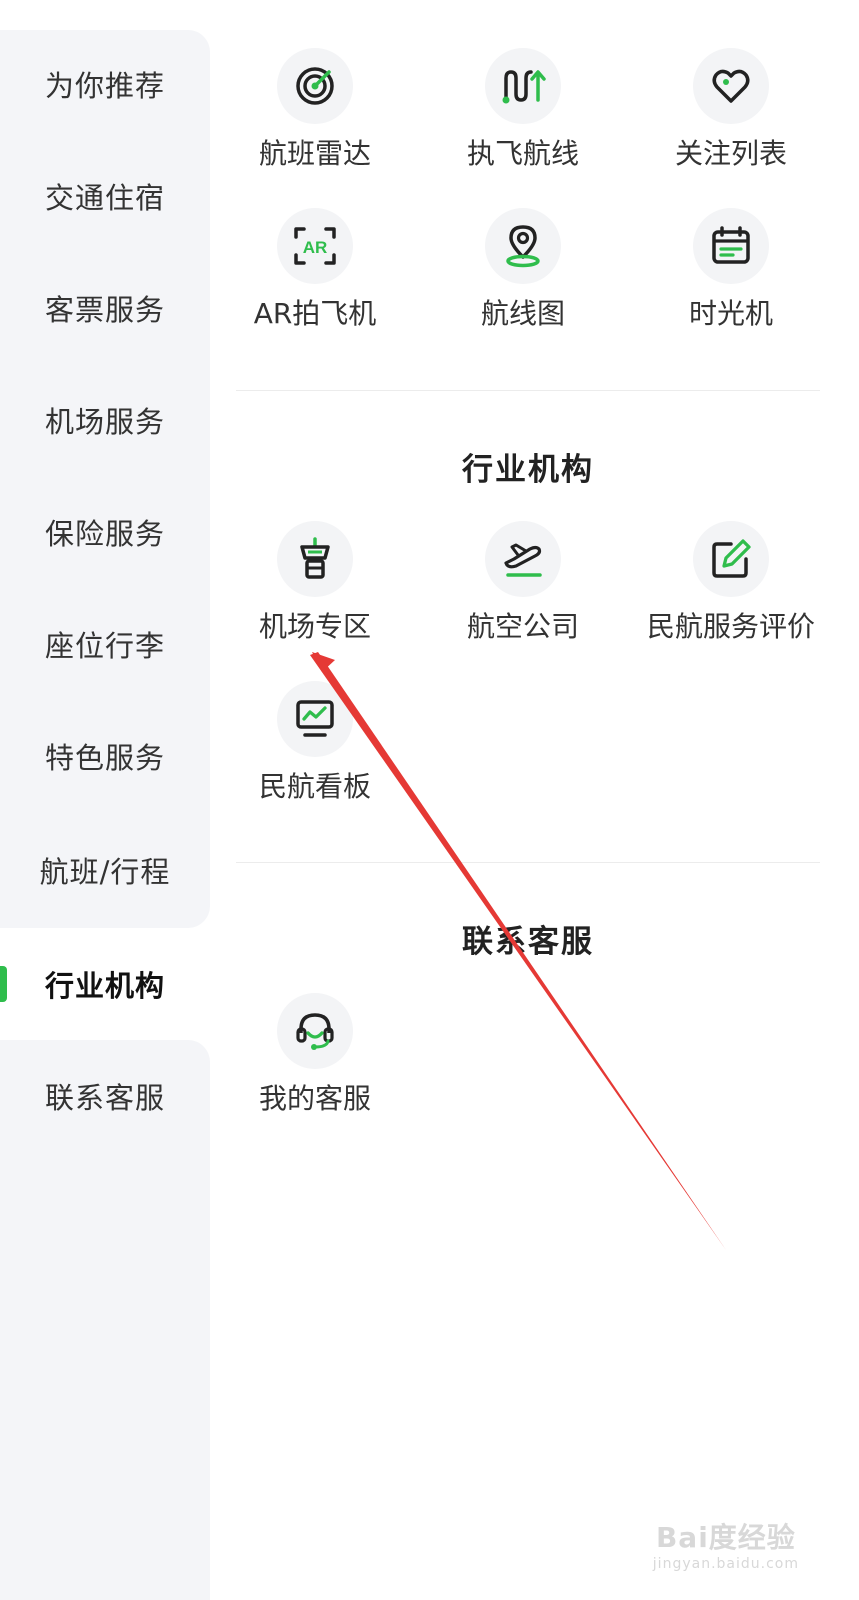  I want to click on sidebar-item-recommended: 为你推荐, so click(105, 84).